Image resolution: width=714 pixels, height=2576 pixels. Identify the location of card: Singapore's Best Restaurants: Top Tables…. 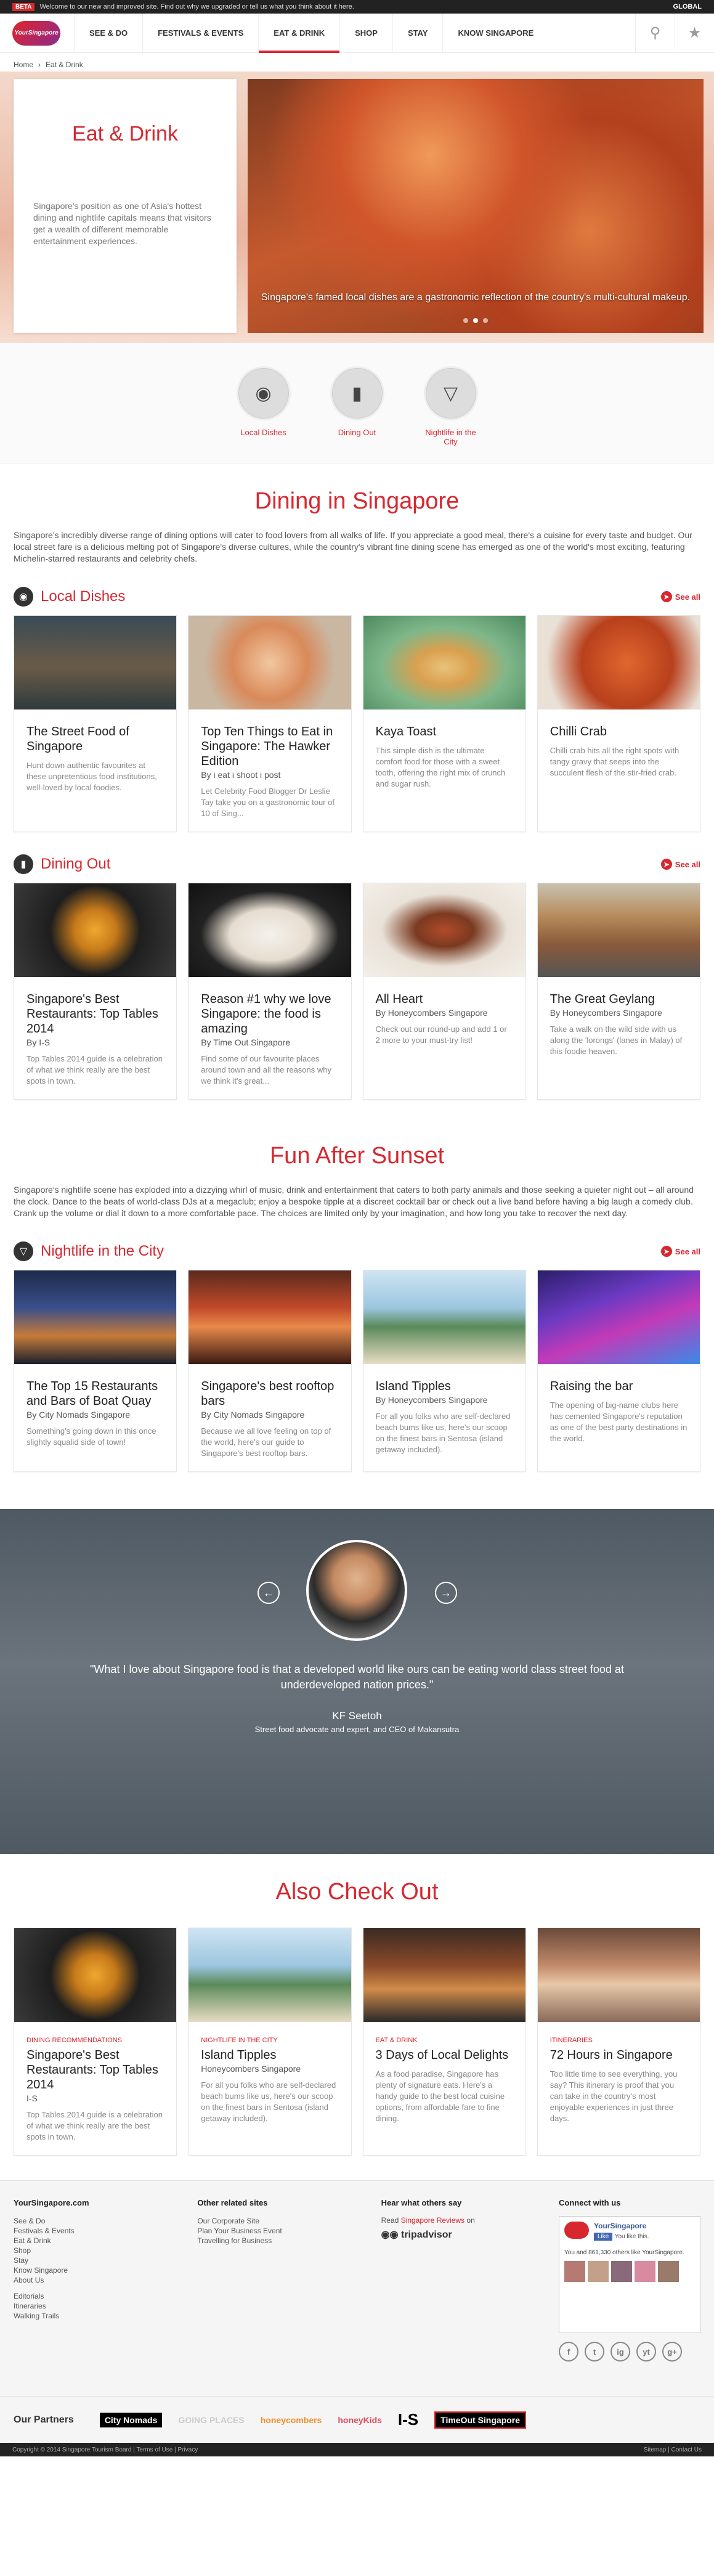
(95, 991).